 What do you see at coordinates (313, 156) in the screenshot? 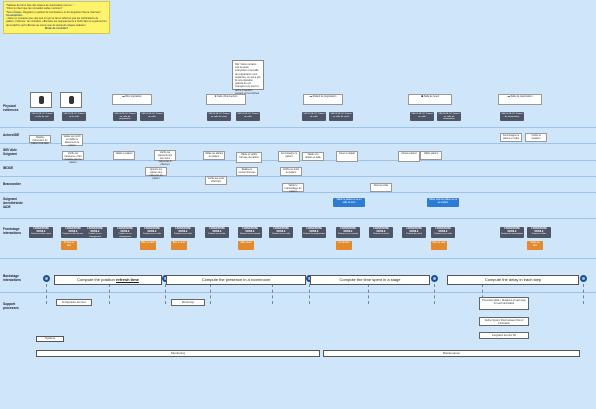
I see `process-step-card: Valide son départ en salle` at bounding box center [313, 156].